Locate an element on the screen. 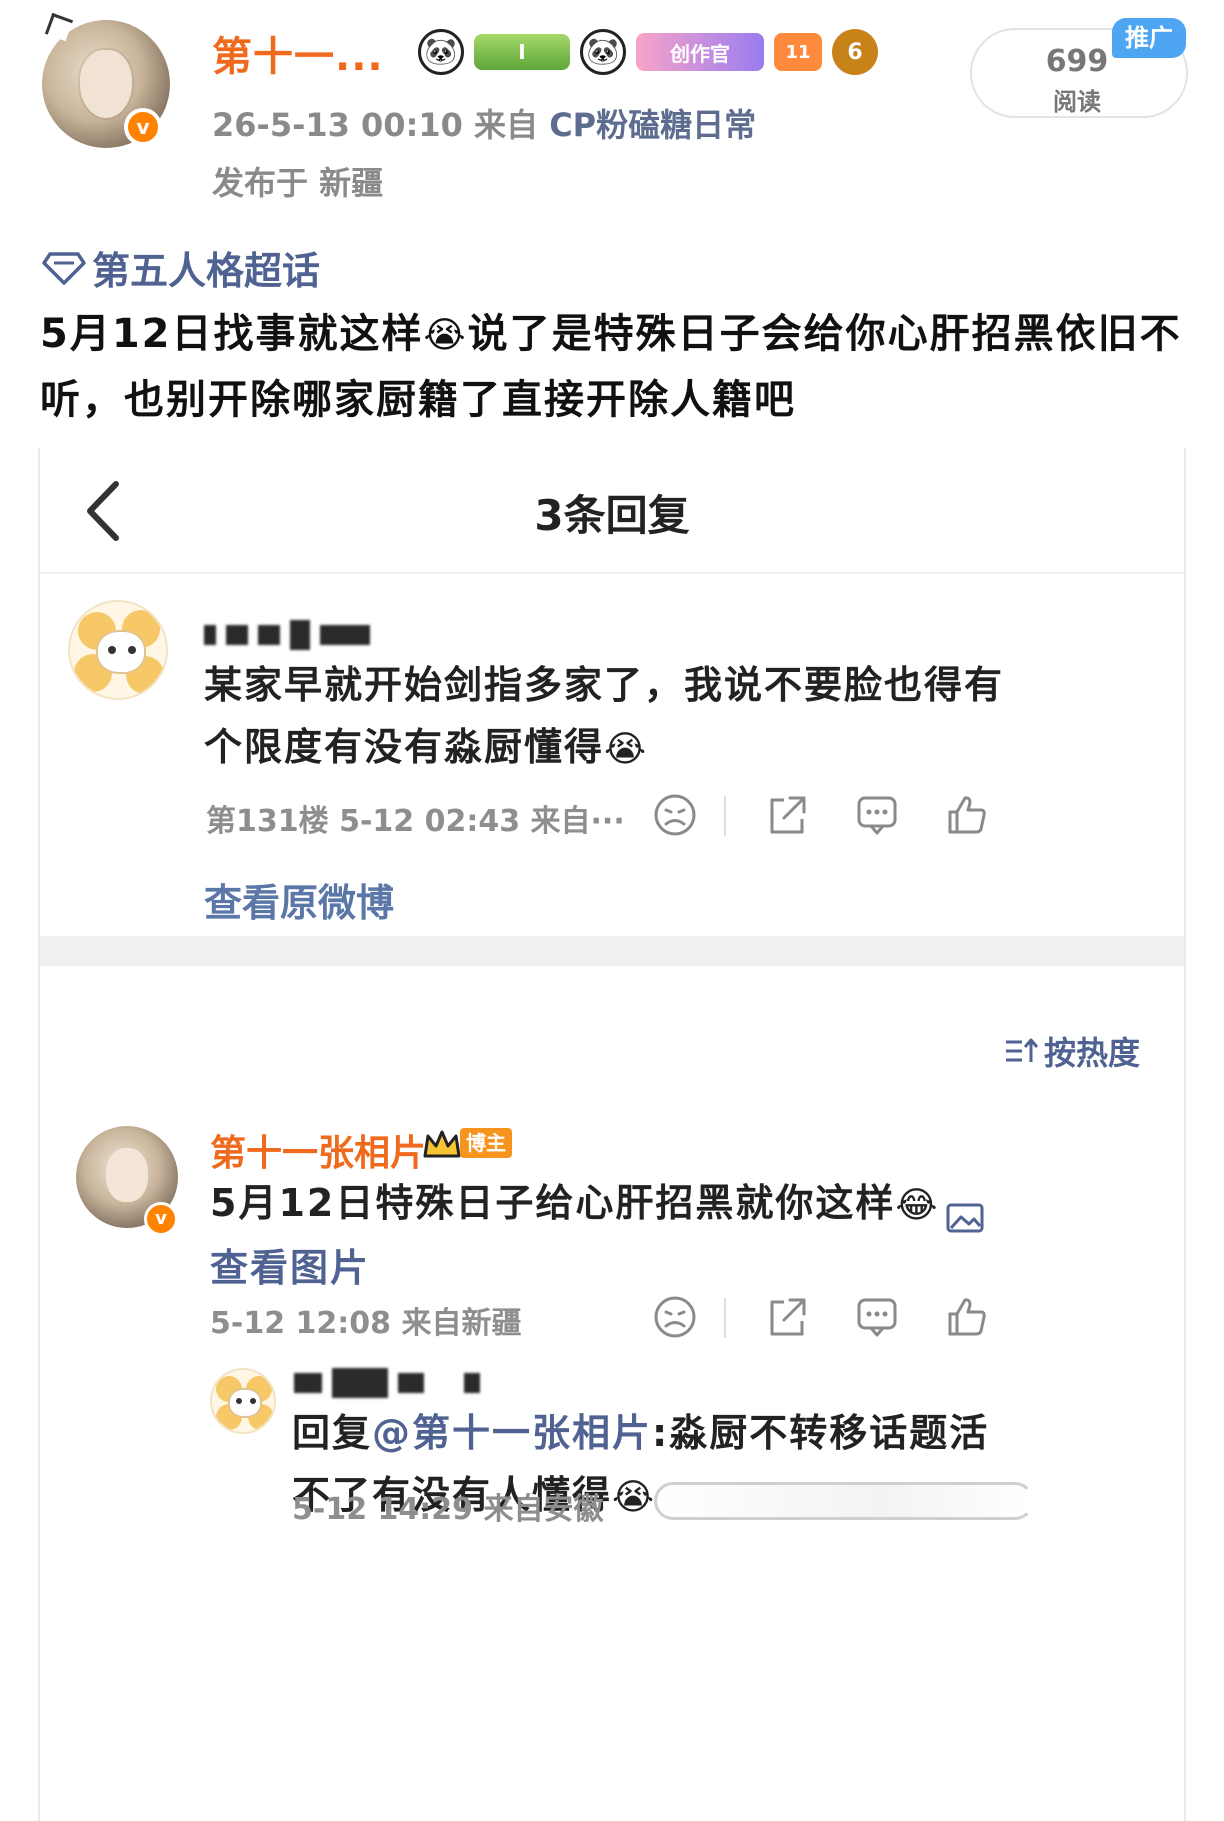 Image resolution: width=1224 pixels, height=1821 pixels. replies-nav-bar: 3条回复 is located at coordinates (612, 511).